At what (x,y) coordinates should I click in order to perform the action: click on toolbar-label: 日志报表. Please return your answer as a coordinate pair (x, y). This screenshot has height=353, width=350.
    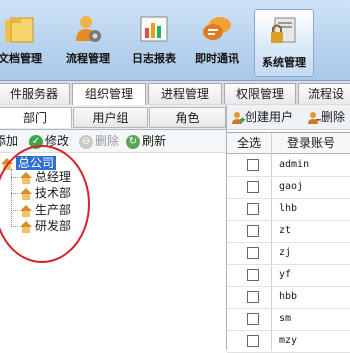
    Looking at the image, I should click on (154, 58).